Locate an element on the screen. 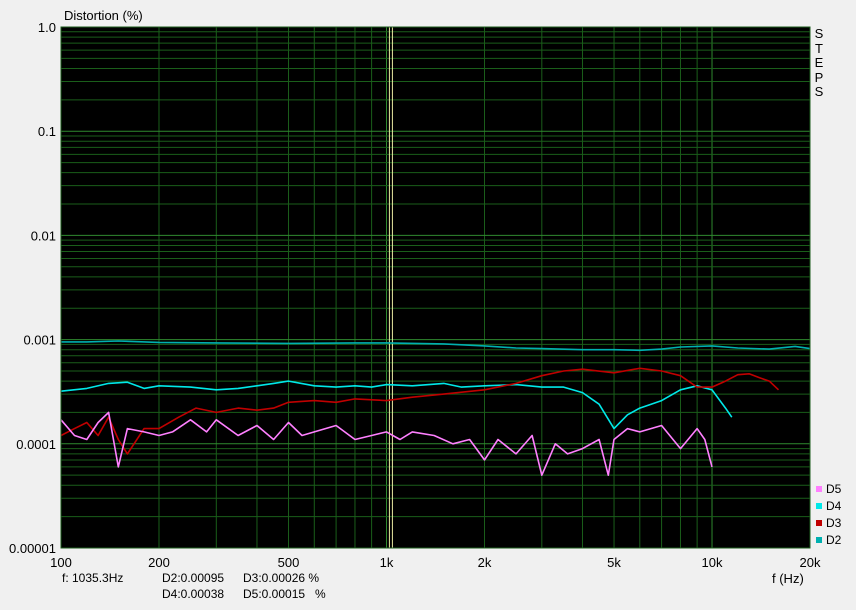  d4-readout: D4:0.00038 is located at coordinates (193, 594).